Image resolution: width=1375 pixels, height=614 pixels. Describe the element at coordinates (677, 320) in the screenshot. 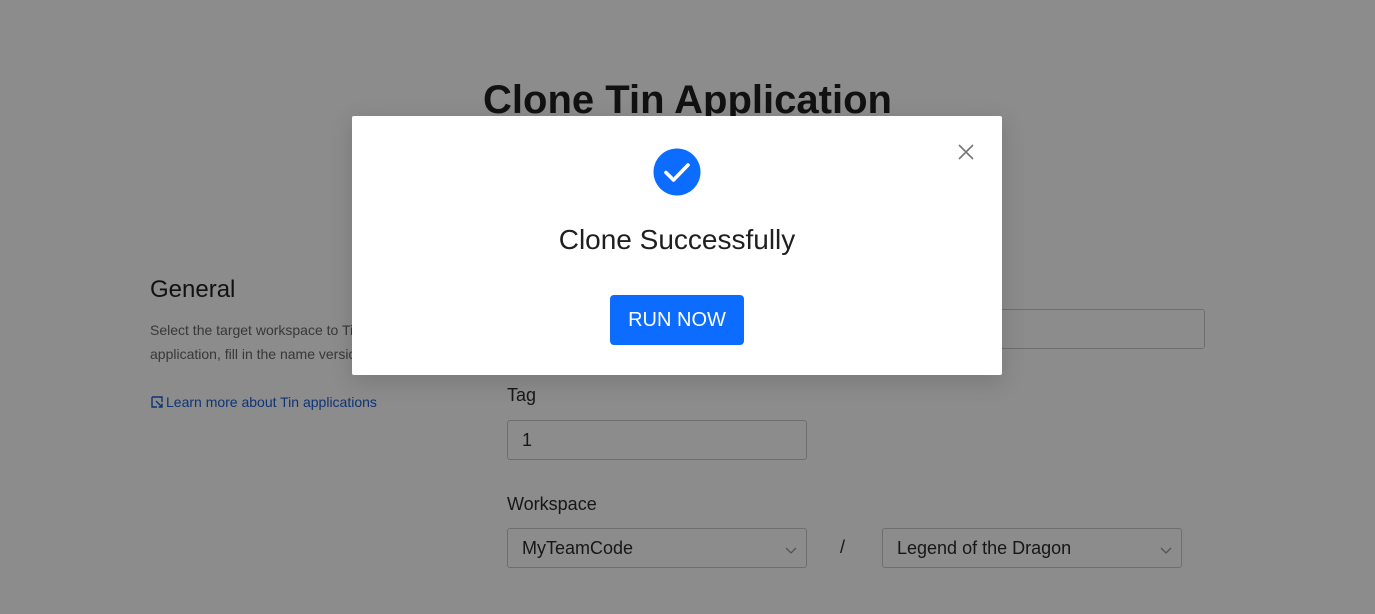

I see `run-now-button: RUN NOW` at that location.